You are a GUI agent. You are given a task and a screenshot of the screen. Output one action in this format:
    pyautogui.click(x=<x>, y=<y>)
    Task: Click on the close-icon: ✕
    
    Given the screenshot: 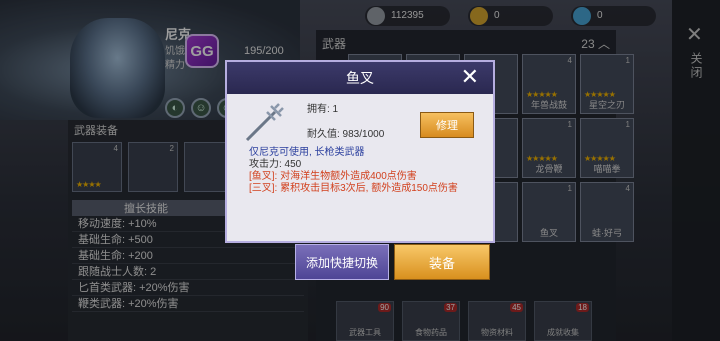 What is the action you would take?
    pyautogui.click(x=470, y=77)
    